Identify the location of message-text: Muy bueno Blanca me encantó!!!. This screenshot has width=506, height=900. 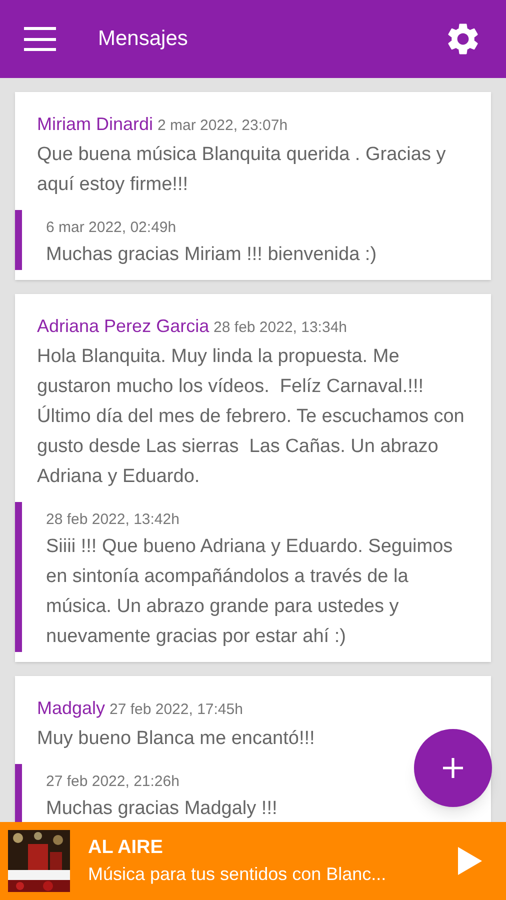
(176, 739).